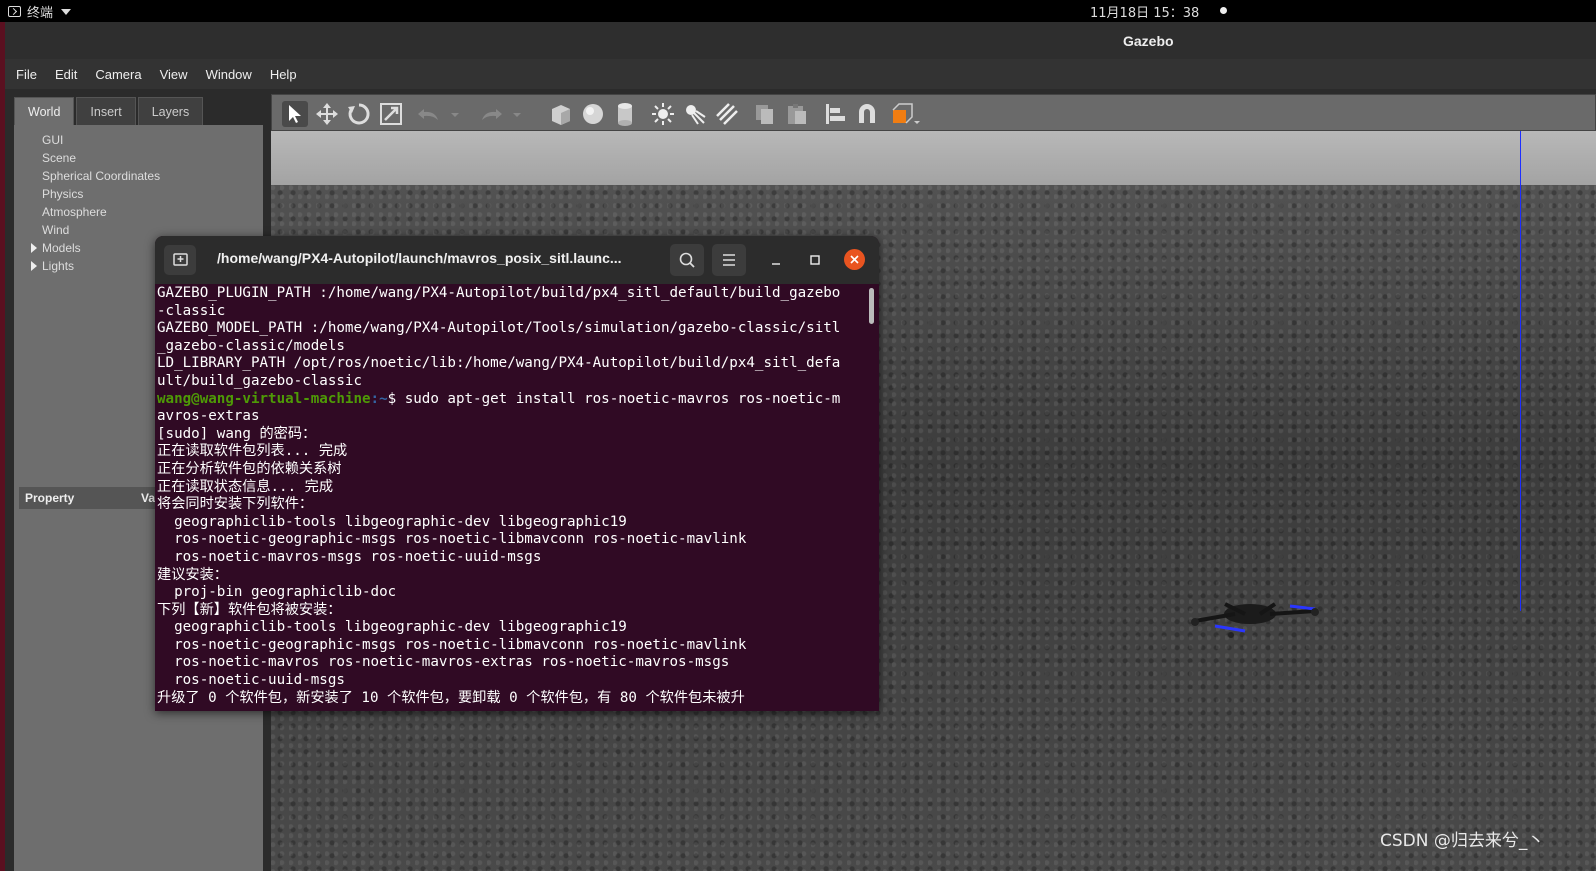 The height and width of the screenshot is (871, 1596). What do you see at coordinates (66, 74) in the screenshot?
I see `menu-edit: Edit` at bounding box center [66, 74].